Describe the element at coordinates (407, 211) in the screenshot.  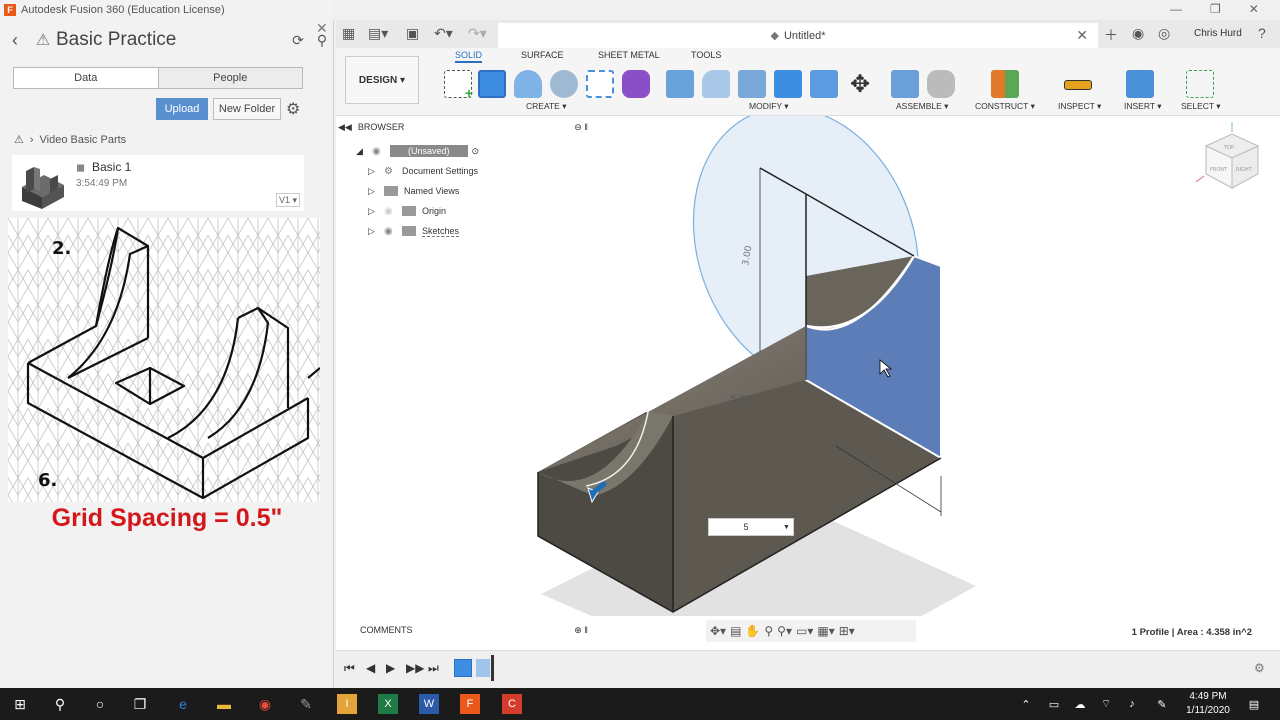
I see `browser-item-origin: ▷ ◉ Origin` at that location.